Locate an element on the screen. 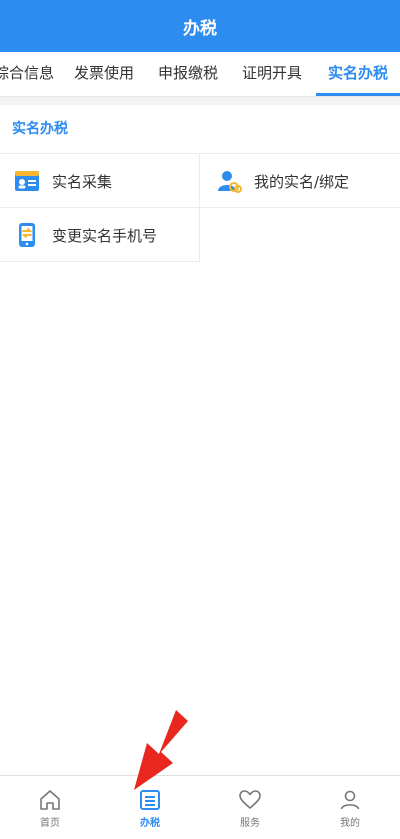 The width and height of the screenshot is (400, 839). tabbar-label: 我的 is located at coordinates (350, 823).